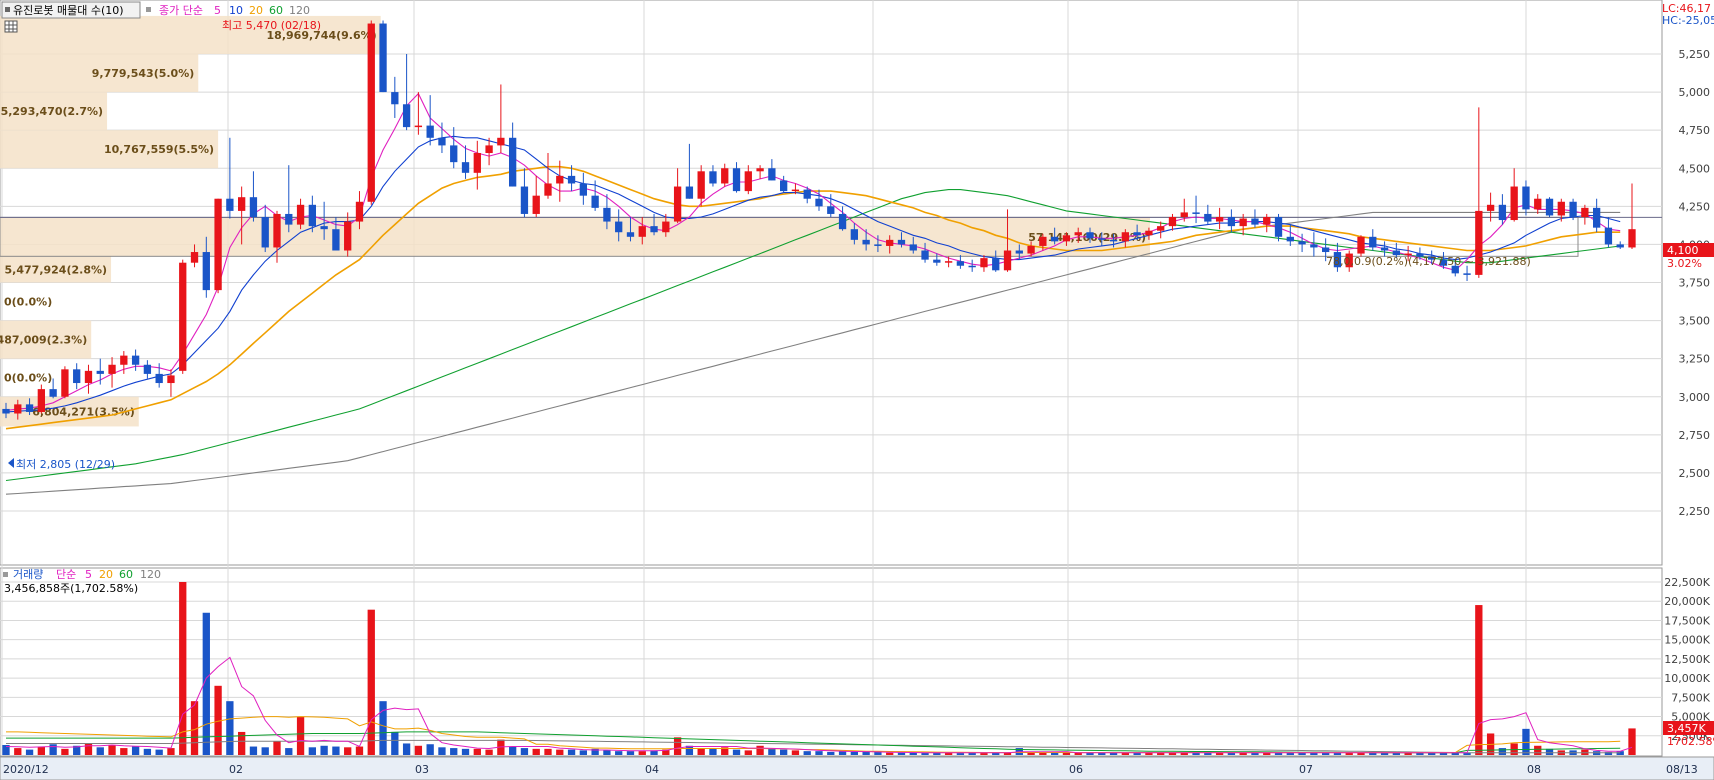 This screenshot has height=780, width=1714. I want to click on x-tick-label: 03, so click(422, 769).